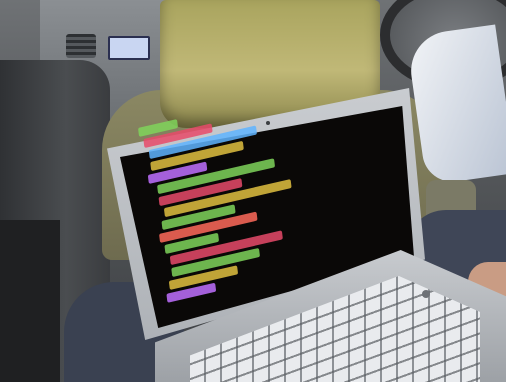 The image size is (506, 382). I want to click on dashboard-display, so click(129, 48).